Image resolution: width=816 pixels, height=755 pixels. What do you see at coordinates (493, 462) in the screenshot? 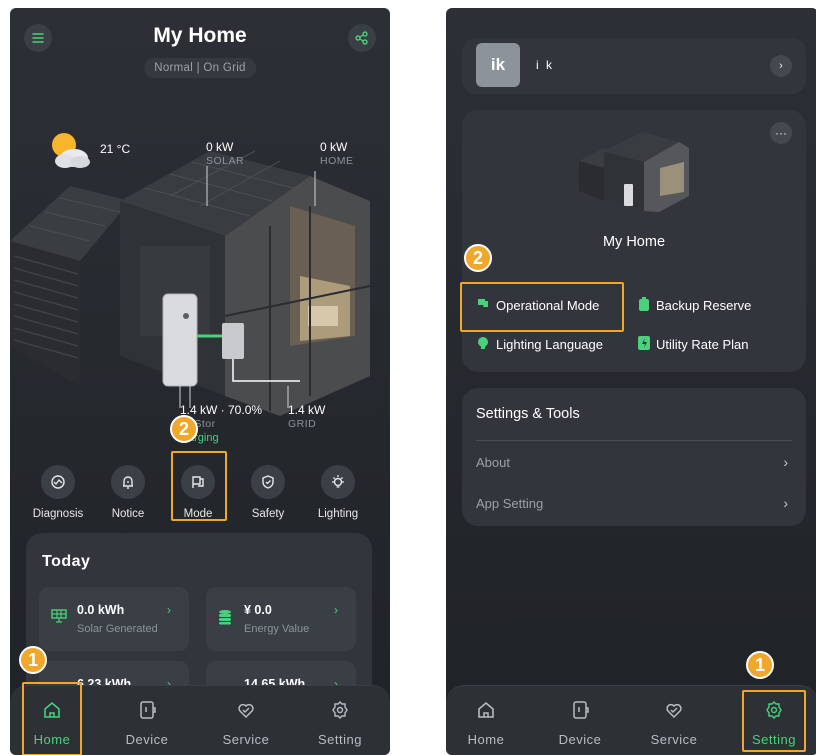
I see `about-label: About` at bounding box center [493, 462].